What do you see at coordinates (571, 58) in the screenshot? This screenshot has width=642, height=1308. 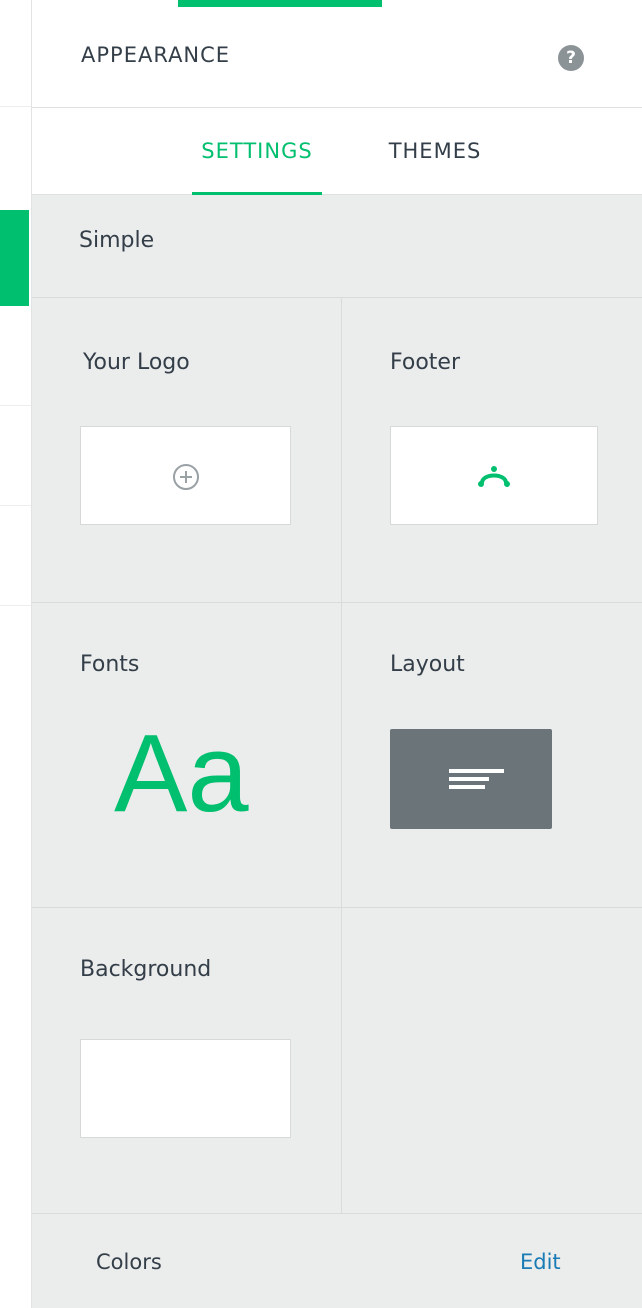 I see `question-circle-icon: ?` at bounding box center [571, 58].